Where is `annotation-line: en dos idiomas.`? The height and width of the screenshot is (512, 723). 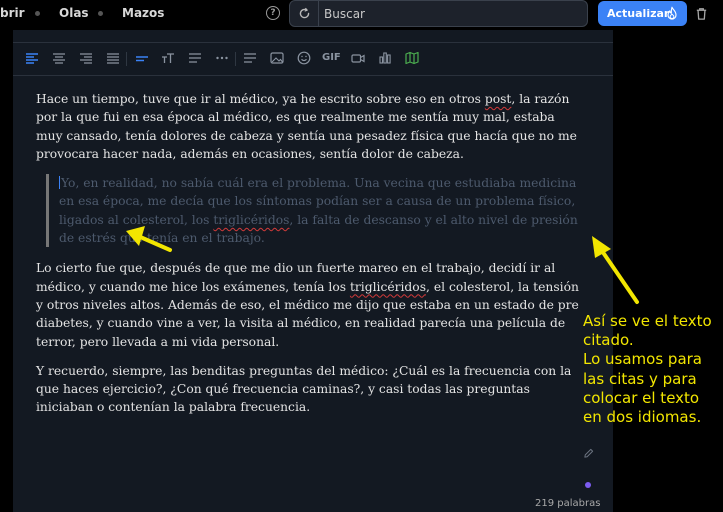
annotation-line: en dos idiomas. is located at coordinates (642, 417).